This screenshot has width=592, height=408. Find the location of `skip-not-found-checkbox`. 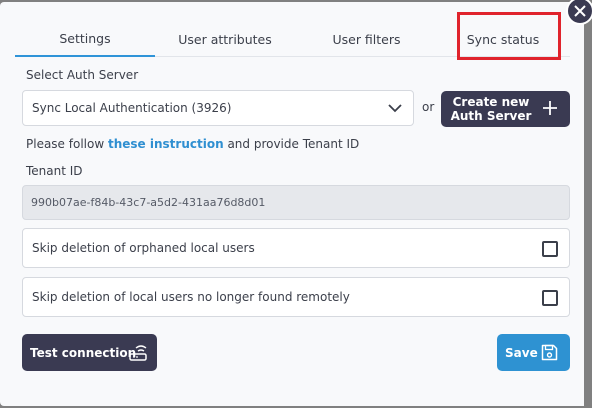

skip-not-found-checkbox is located at coordinates (550, 298).